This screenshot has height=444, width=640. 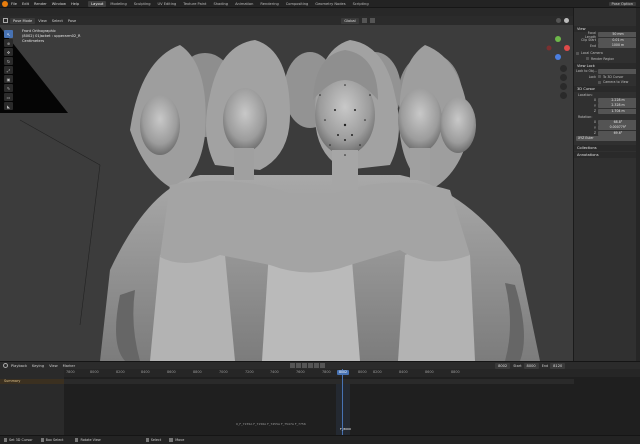 I want to click on timeline-channel-list: Summary, so click(x=32, y=402).